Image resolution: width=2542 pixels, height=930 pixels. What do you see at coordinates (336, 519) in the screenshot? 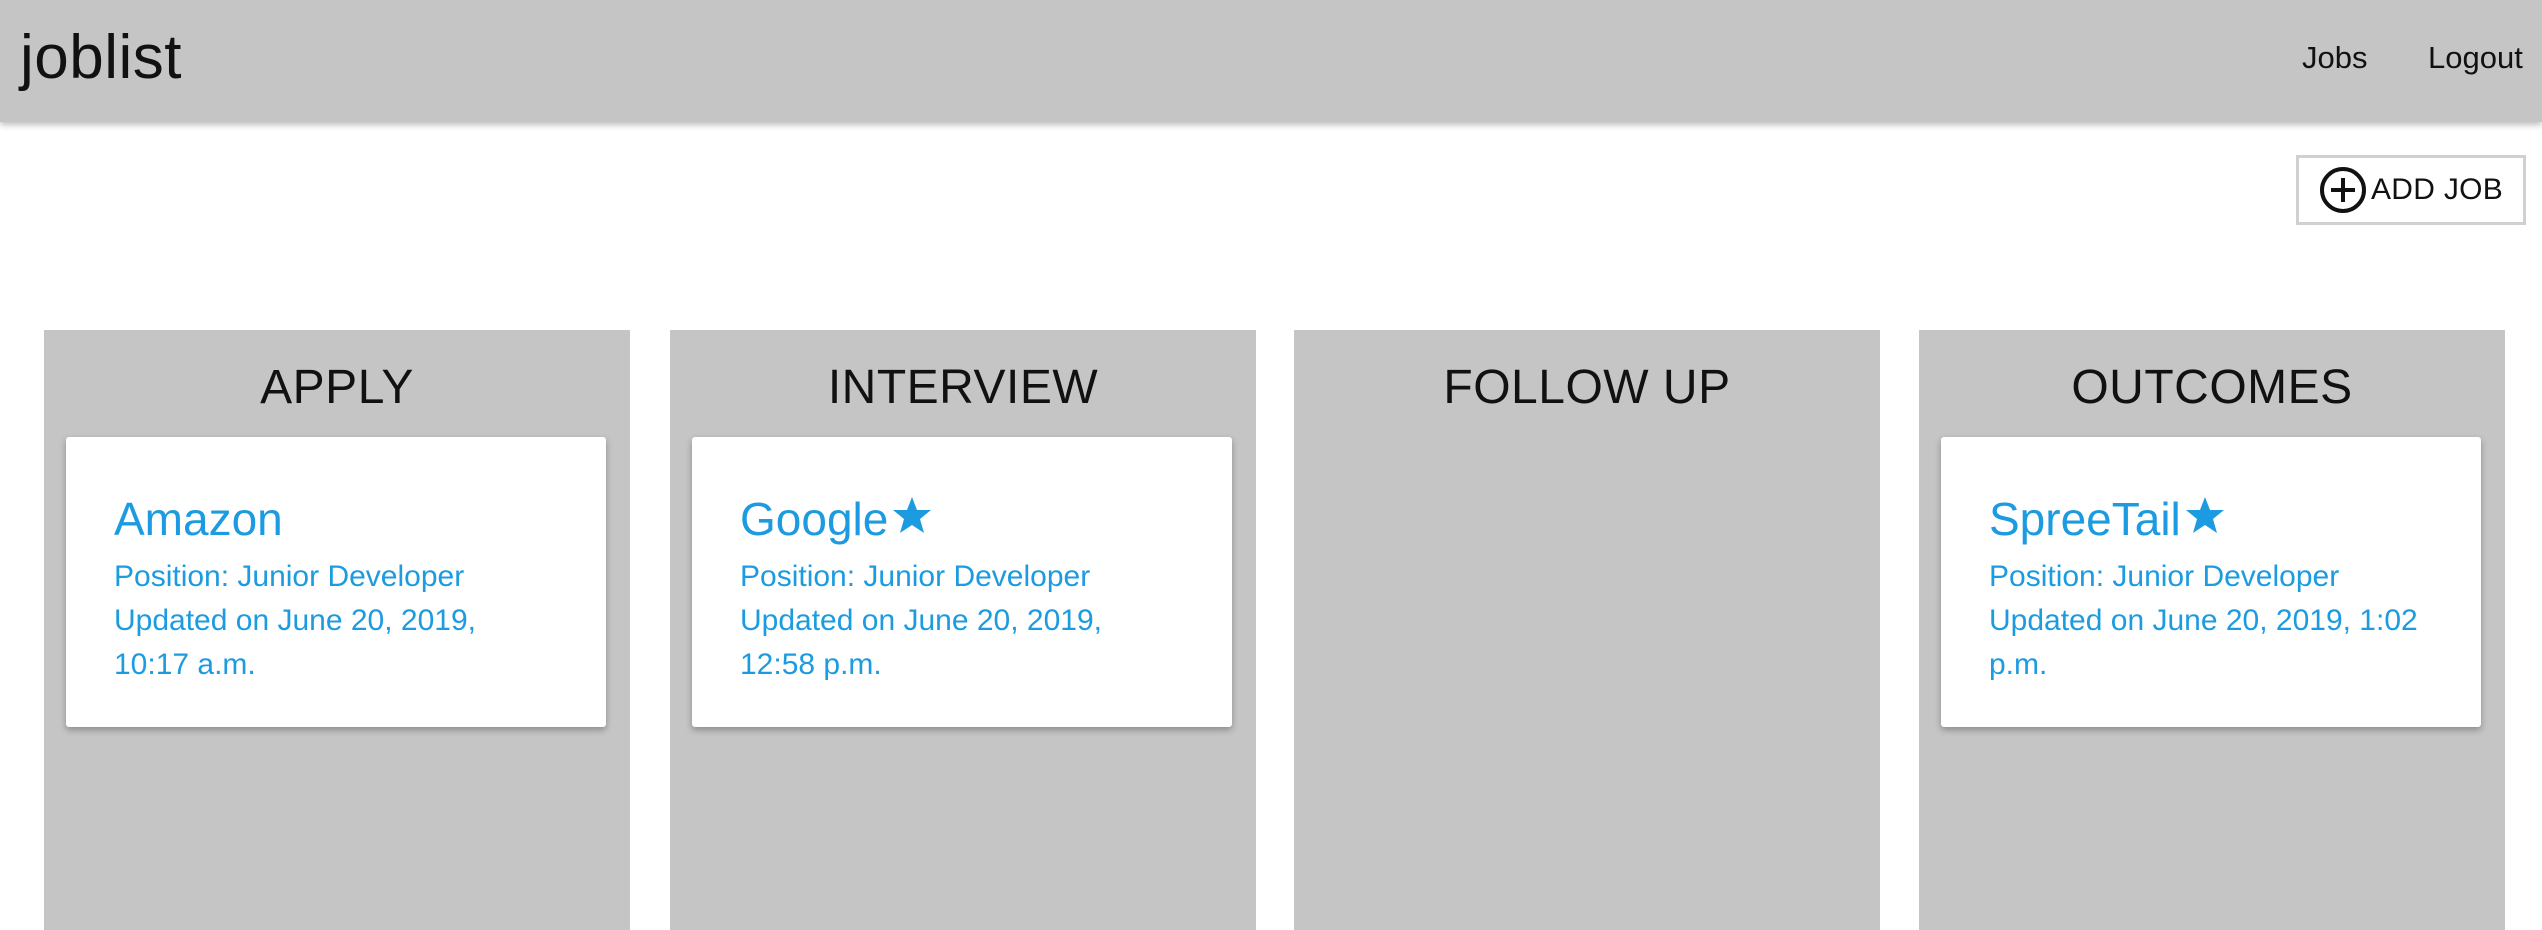
I see `job-company-row: Amazon` at bounding box center [336, 519].